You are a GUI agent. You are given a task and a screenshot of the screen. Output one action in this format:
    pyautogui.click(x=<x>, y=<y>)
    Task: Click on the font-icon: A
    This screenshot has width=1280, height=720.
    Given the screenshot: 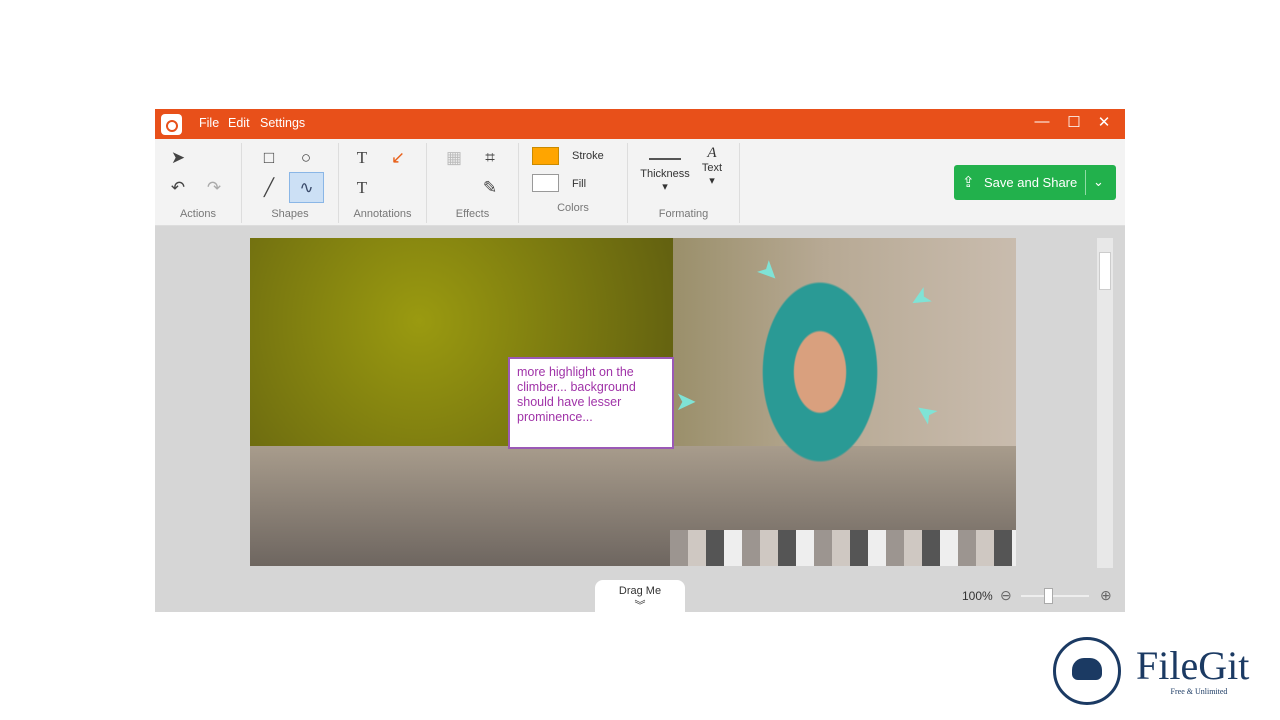 What is the action you would take?
    pyautogui.click(x=712, y=153)
    